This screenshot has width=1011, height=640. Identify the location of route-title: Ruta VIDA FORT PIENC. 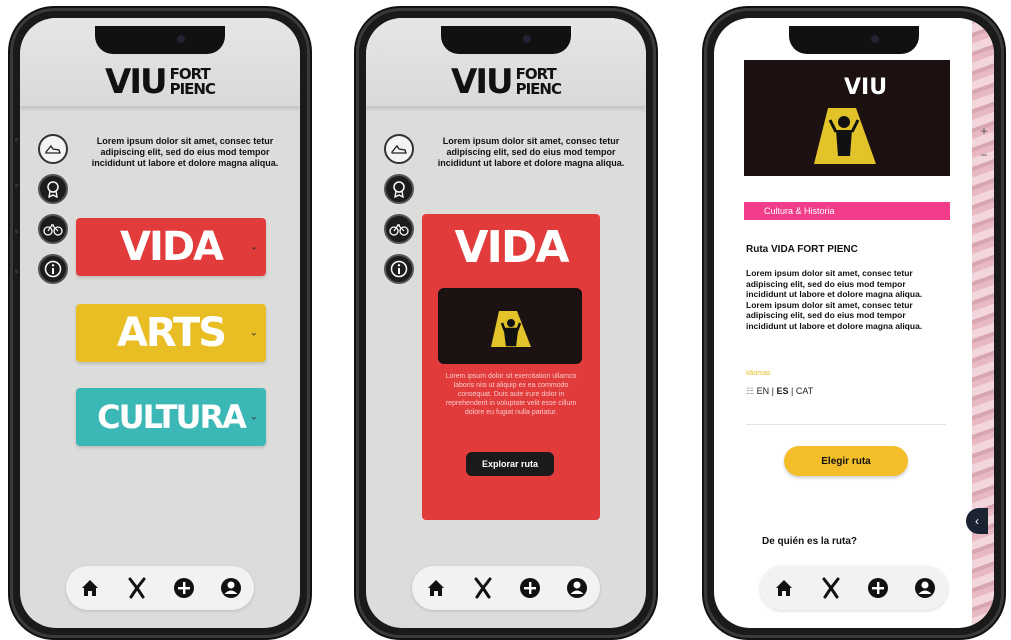
(802, 249).